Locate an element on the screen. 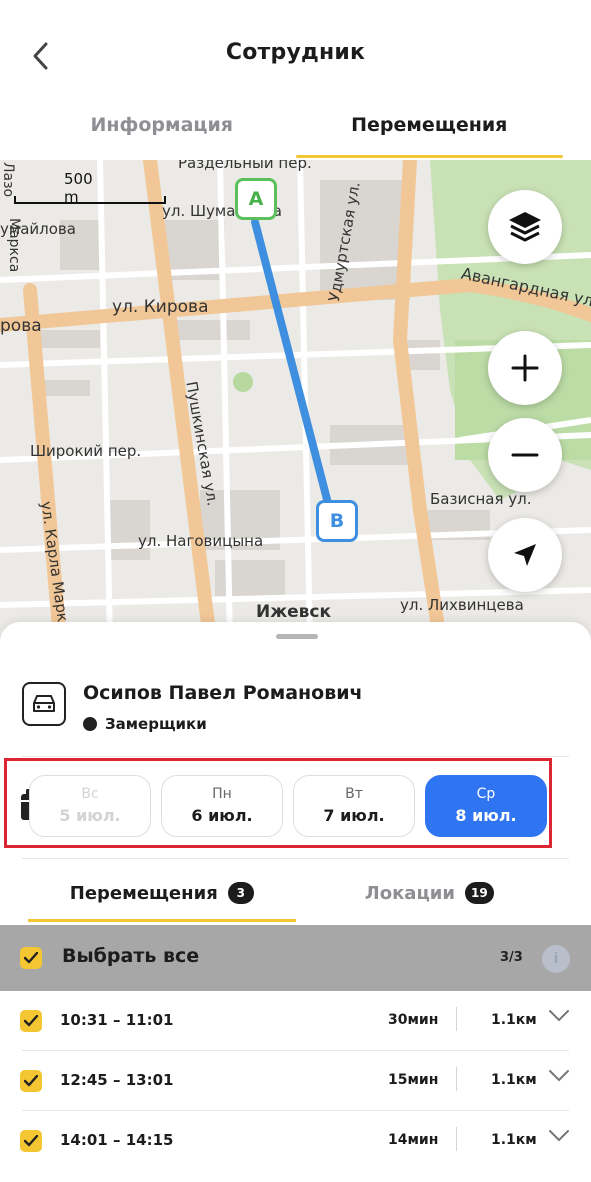 The image size is (591, 1182). date-chip: Вт 7 июл. is located at coordinates (354, 806).